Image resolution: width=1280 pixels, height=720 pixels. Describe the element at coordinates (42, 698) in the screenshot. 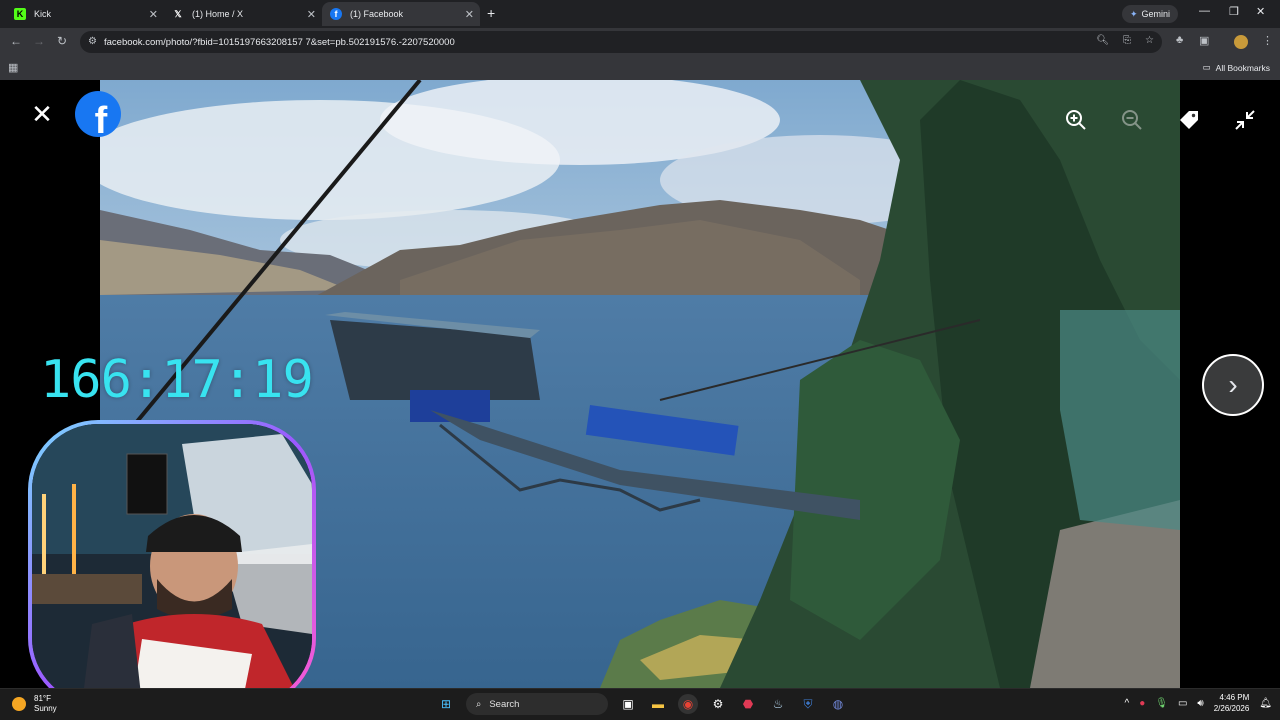

I see `weather-temperature: 81°F` at that location.